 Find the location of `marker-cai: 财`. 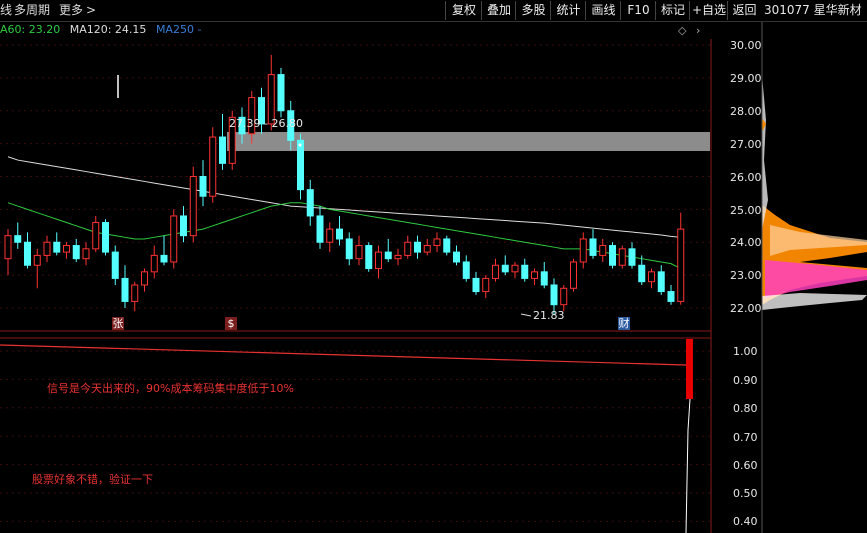

marker-cai: 财 is located at coordinates (624, 323).